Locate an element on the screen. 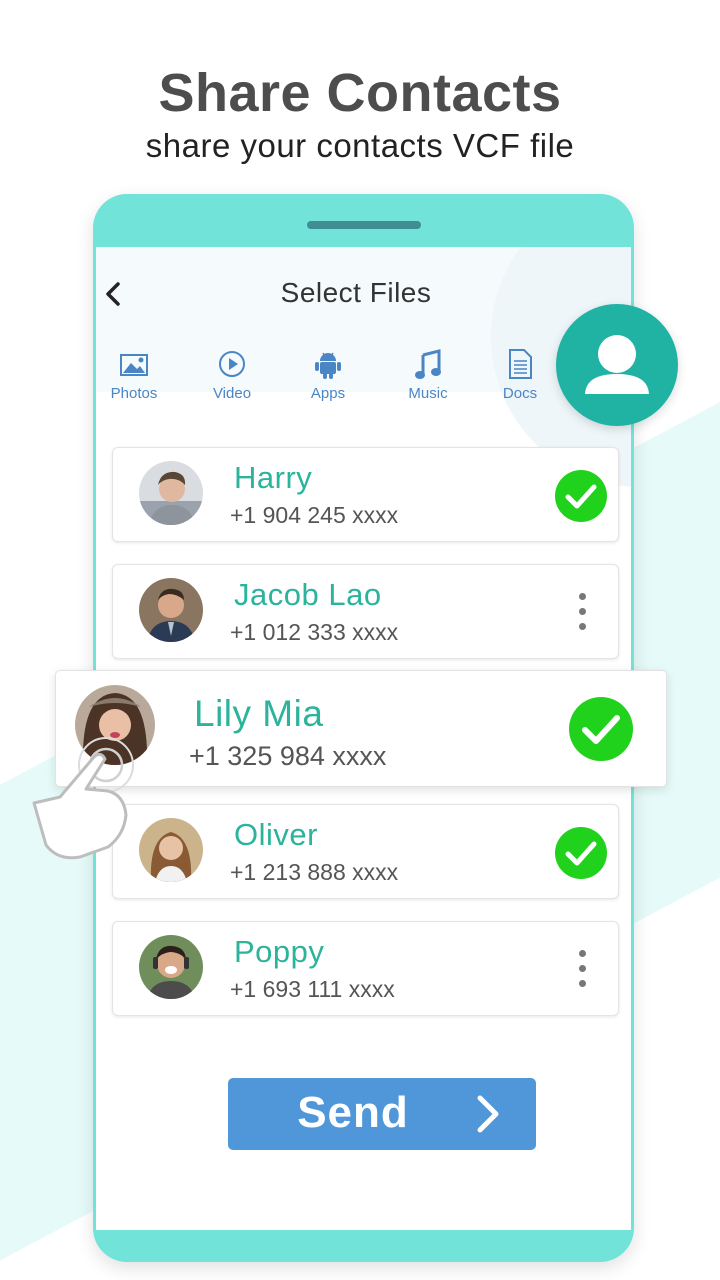 Image resolution: width=720 pixels, height=1280 pixels. tab-docs: Docs is located at coordinates (520, 374).